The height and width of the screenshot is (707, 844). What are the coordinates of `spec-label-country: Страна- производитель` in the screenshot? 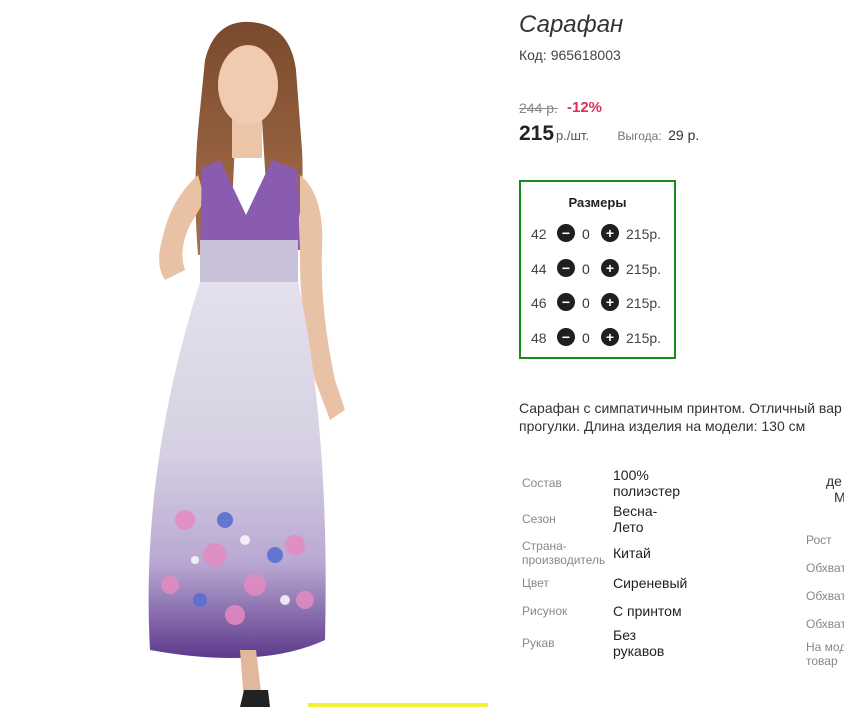 It's located at (563, 553).